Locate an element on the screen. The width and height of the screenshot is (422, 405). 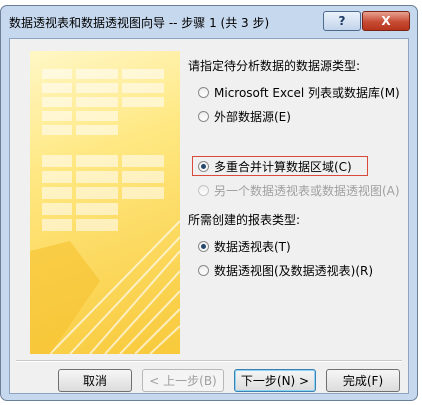
option-excel-list-label: Microsoft Excel 列表或数据库(M) is located at coordinates (307, 92).